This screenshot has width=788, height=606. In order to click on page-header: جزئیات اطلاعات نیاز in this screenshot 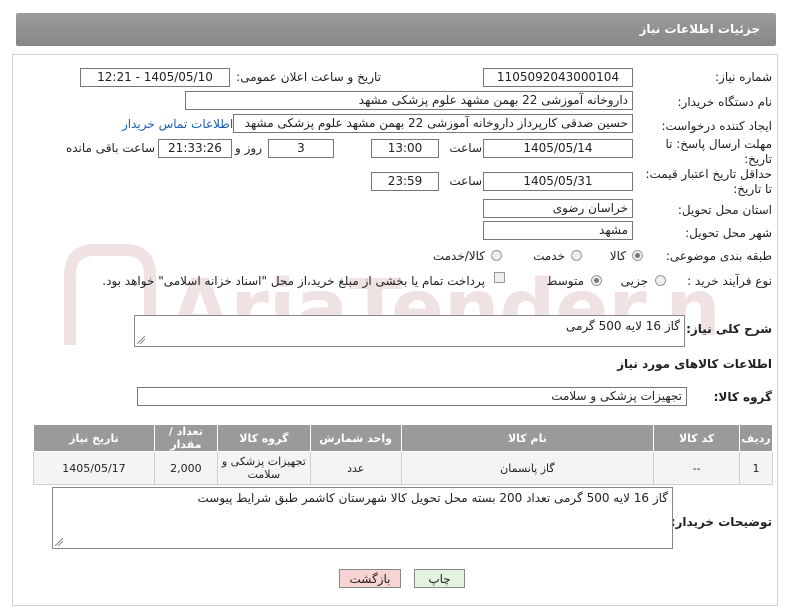, I will do `click(394, 26)`.